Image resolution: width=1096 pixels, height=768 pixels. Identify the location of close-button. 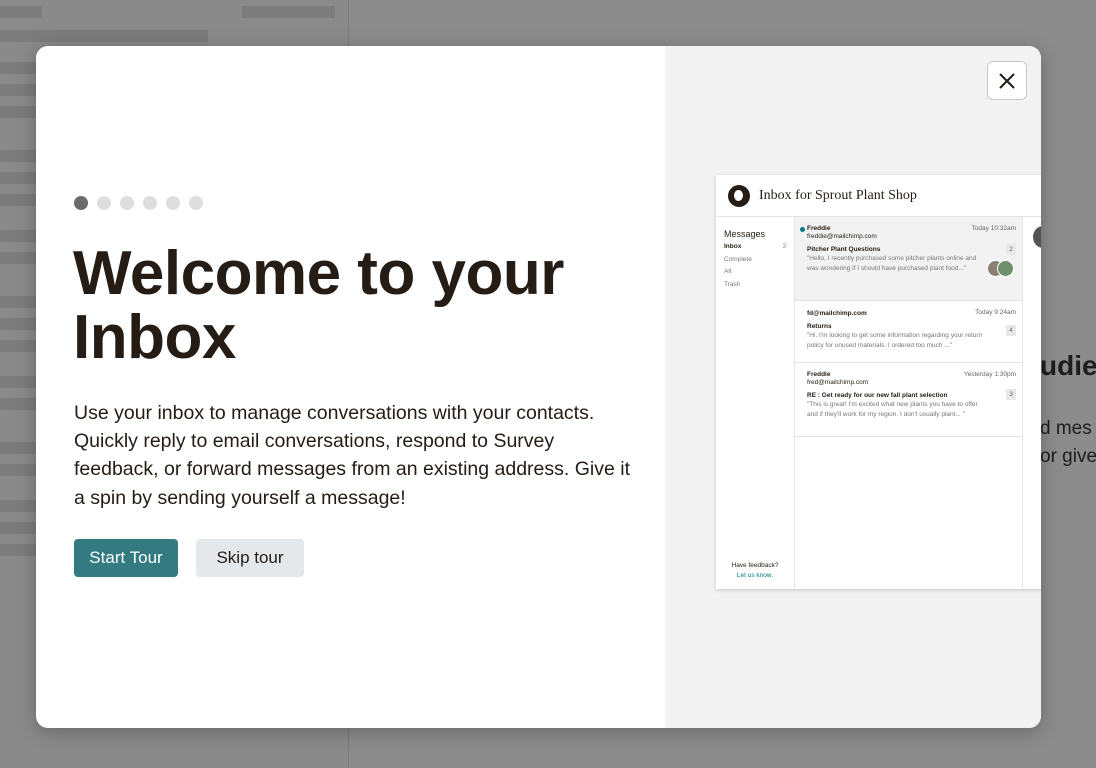
(1007, 80).